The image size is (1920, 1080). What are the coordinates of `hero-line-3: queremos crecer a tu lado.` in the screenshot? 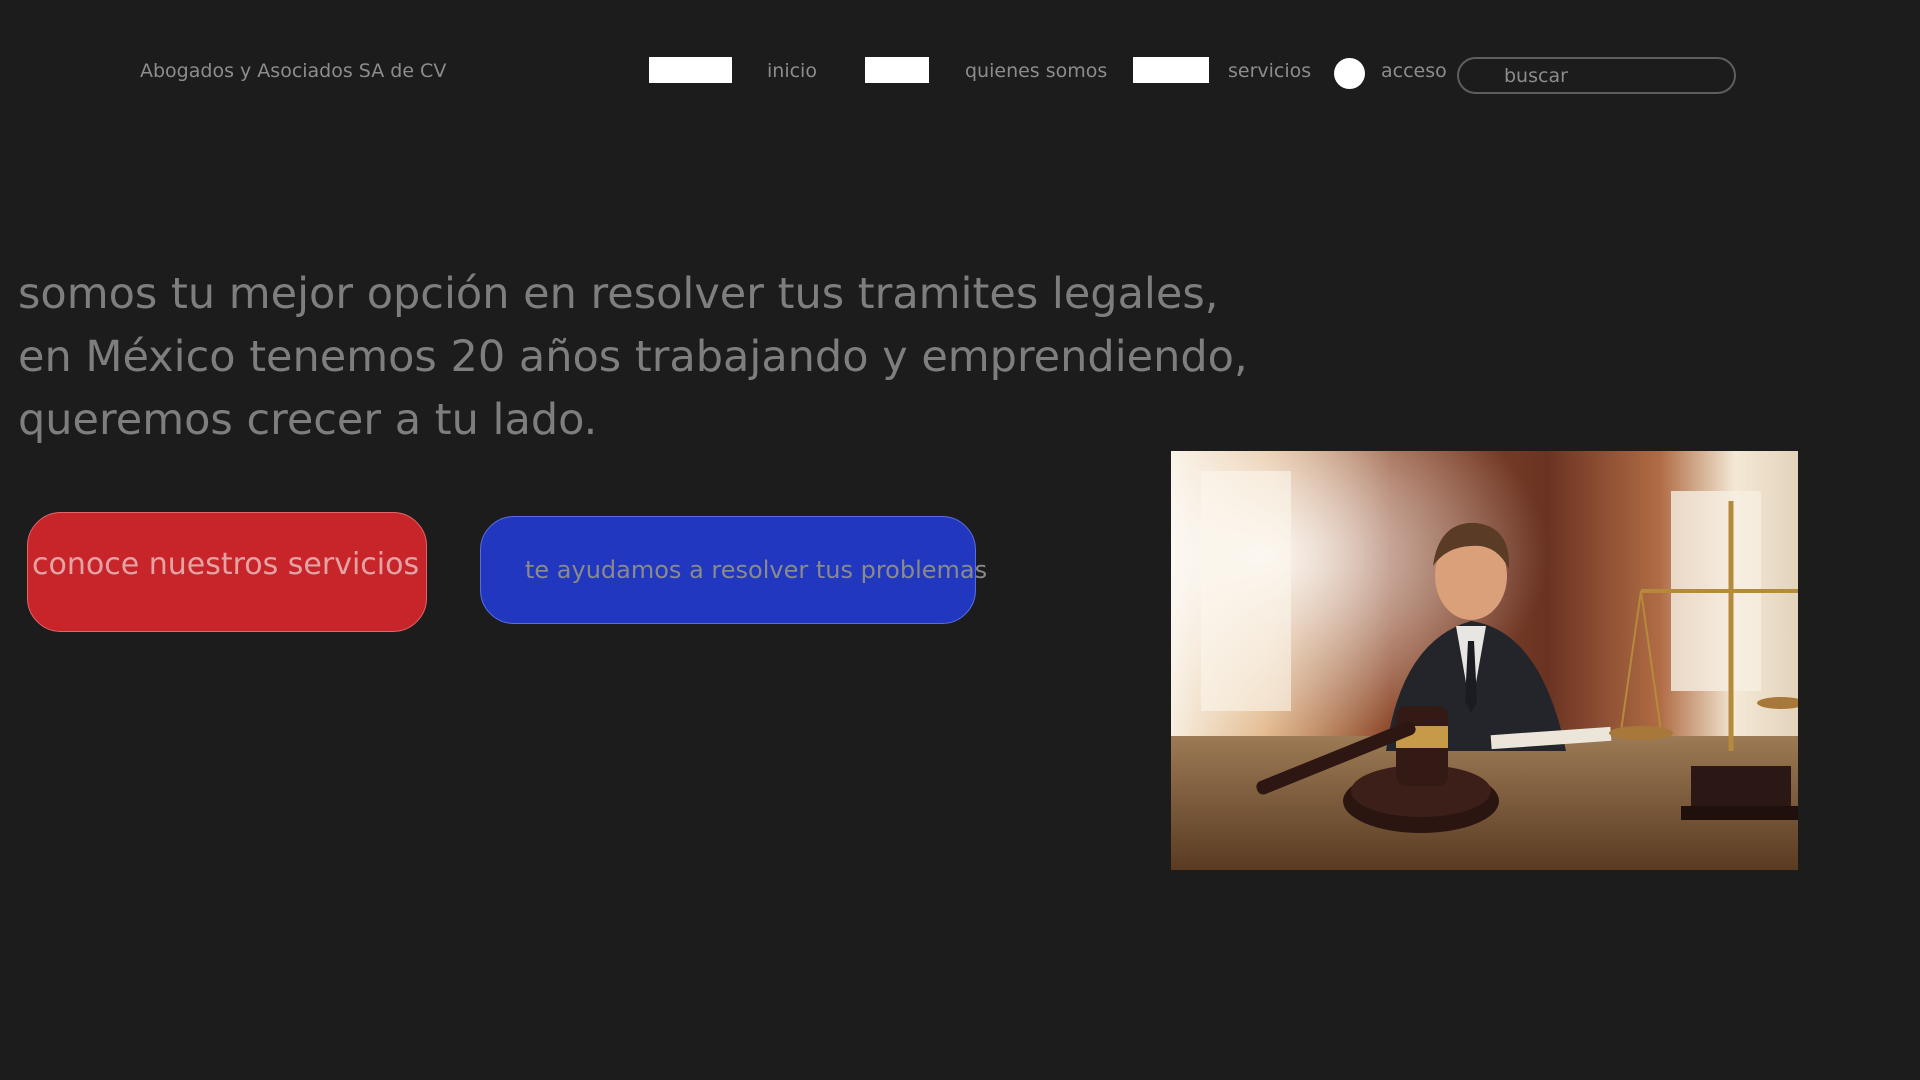 It's located at (308, 420).